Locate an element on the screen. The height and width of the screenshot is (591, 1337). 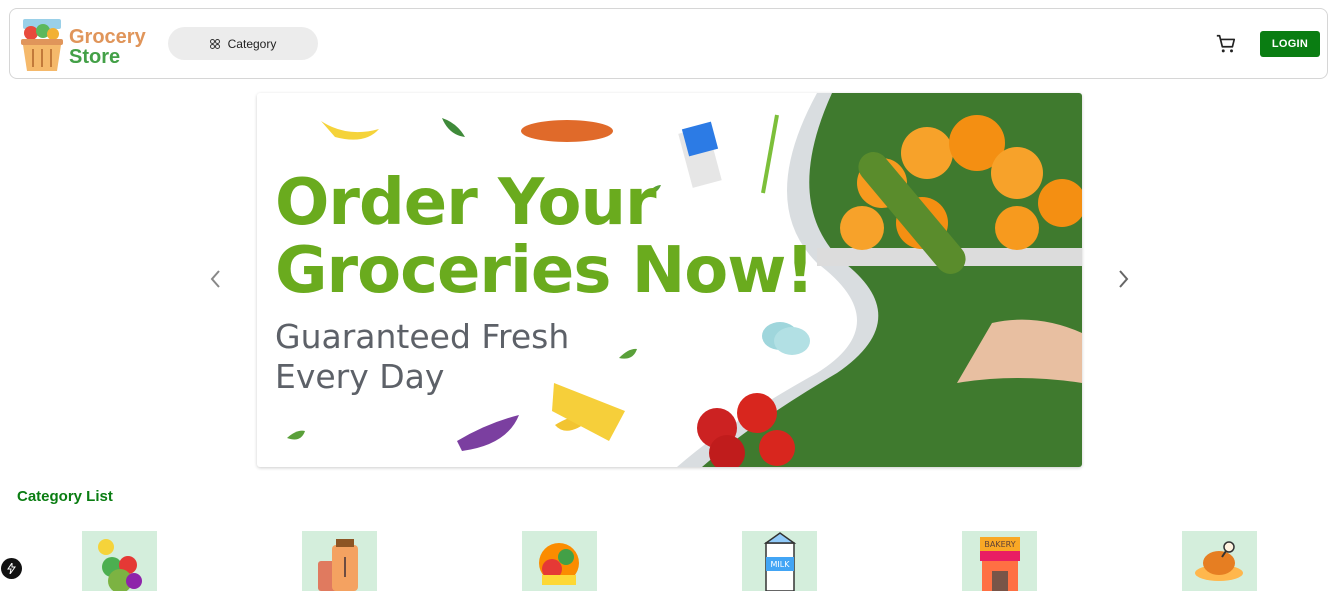
bakery-icon: BAKERY is located at coordinates (1000, 564).